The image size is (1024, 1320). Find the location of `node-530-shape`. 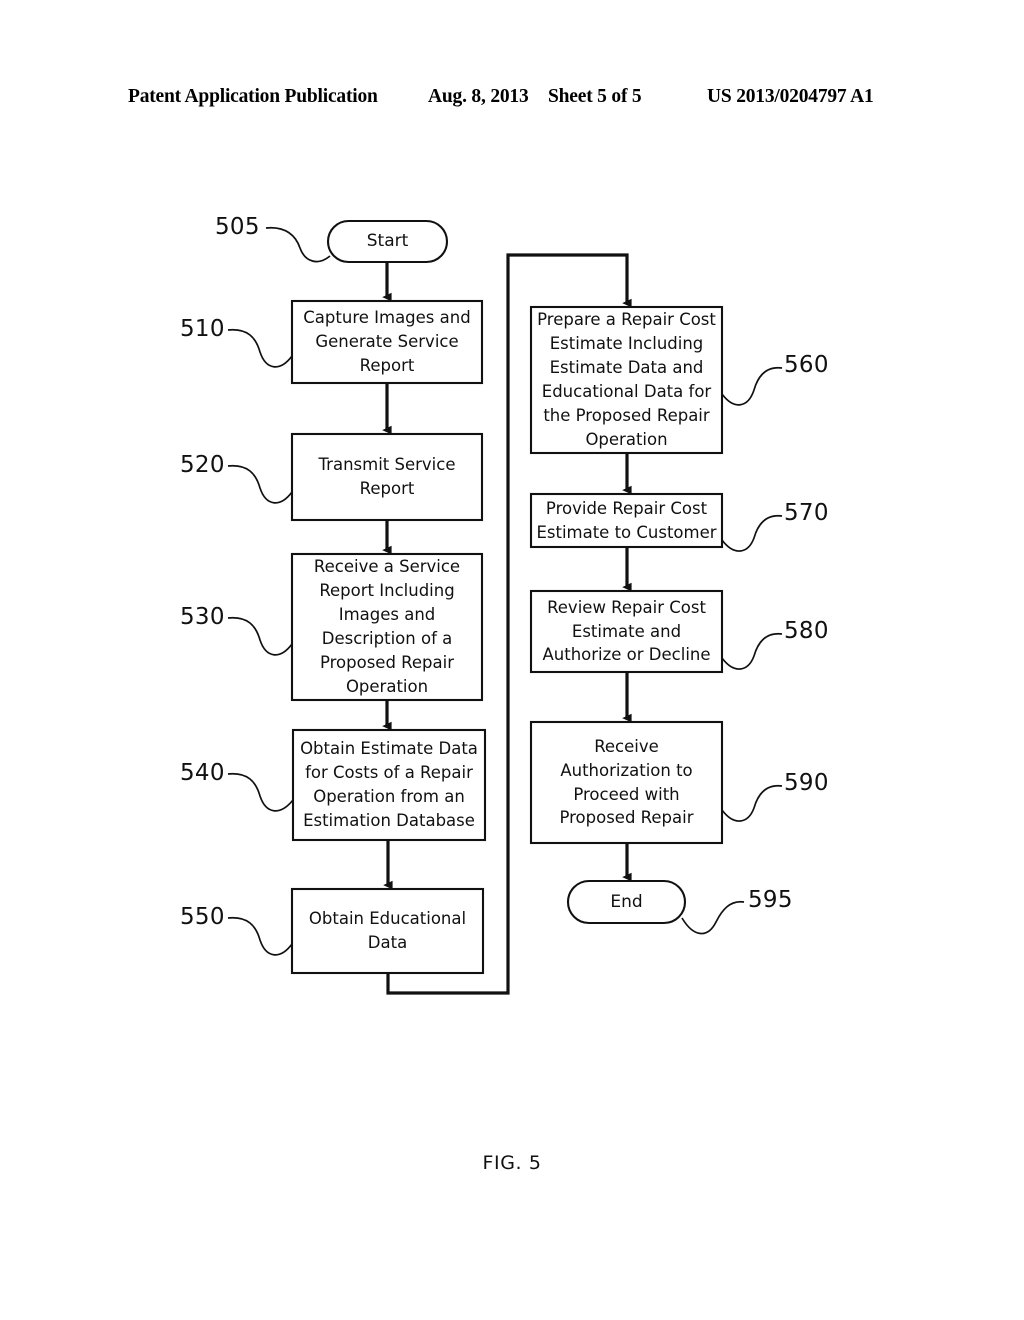

node-530-shape is located at coordinates (387, 627).